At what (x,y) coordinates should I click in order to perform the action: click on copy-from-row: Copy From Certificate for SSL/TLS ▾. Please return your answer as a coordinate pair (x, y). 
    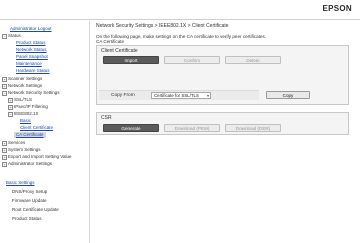
    Looking at the image, I should click on (179, 95).